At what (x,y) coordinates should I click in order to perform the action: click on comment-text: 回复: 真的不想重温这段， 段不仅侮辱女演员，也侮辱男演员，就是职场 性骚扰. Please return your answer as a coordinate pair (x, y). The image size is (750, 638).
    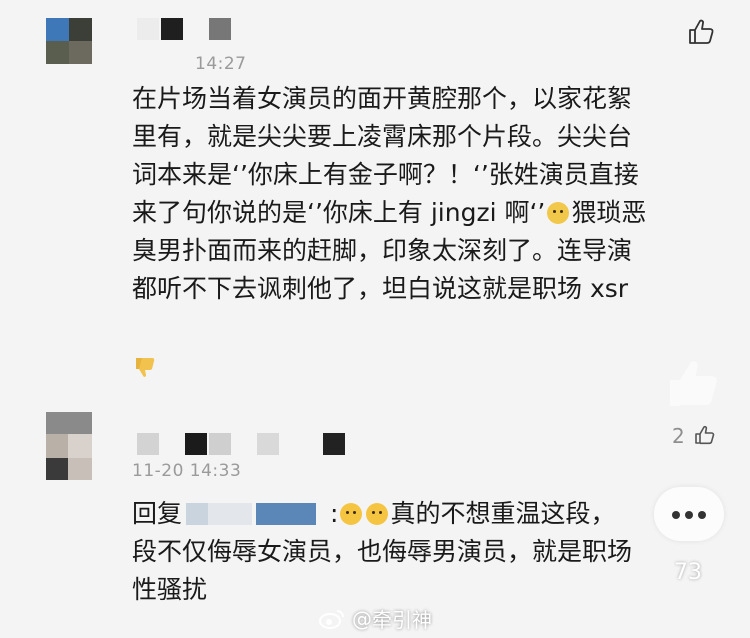
    Looking at the image, I should click on (422, 552).